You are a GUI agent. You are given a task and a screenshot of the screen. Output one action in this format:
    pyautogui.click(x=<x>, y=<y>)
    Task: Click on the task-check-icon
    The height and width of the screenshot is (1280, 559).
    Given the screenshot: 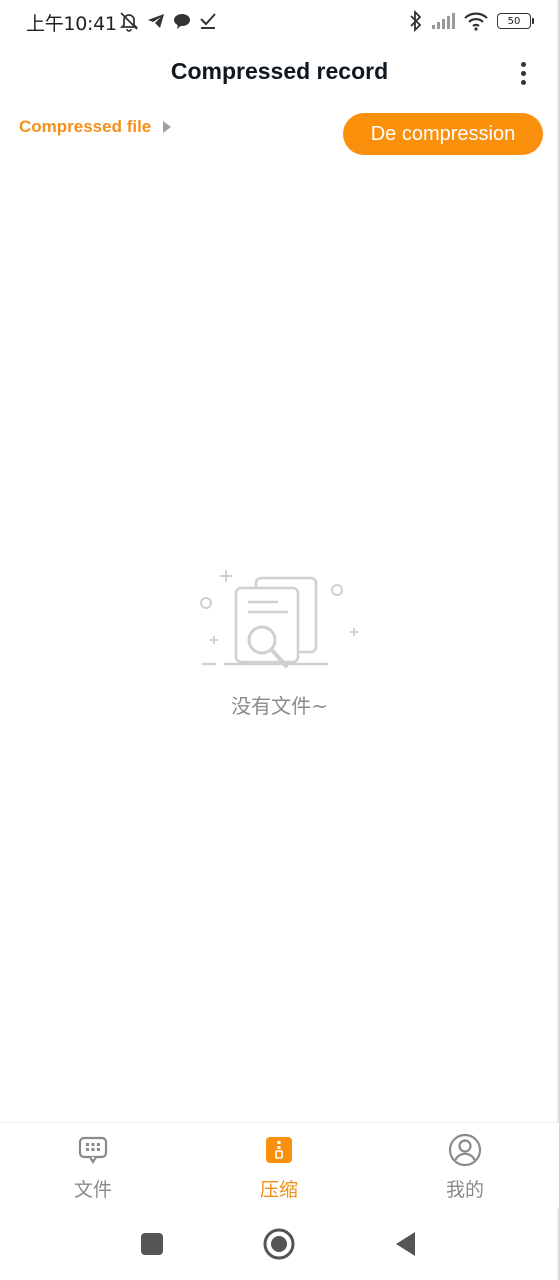 What is the action you would take?
    pyautogui.click(x=208, y=21)
    